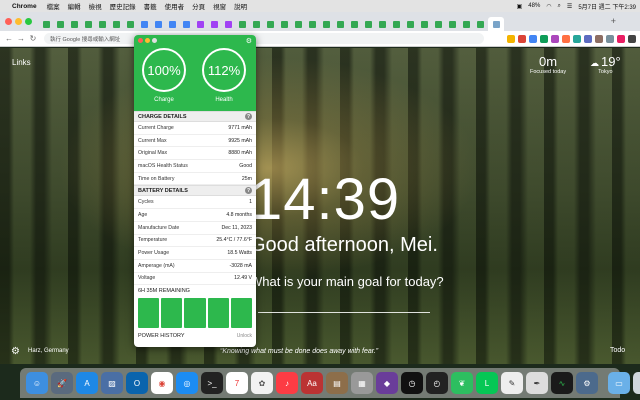 This screenshot has width=640, height=400. Describe the element at coordinates (18, 21) in the screenshot. I see `minimize-button` at that location.